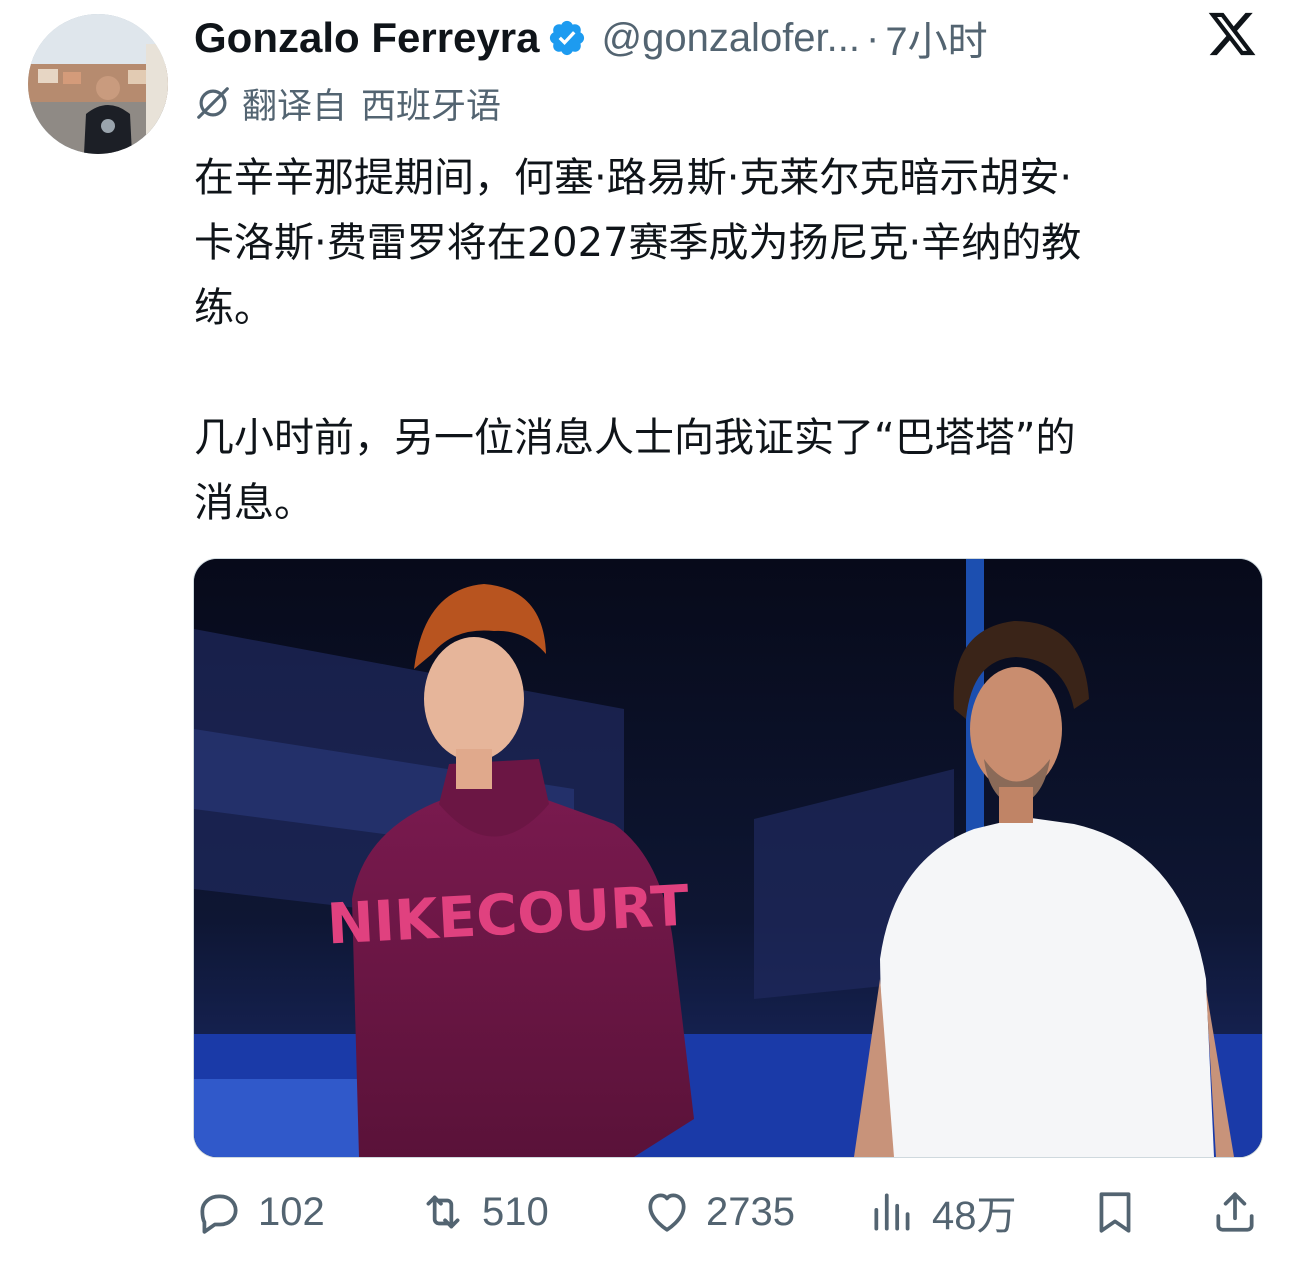 Image resolution: width=1290 pixels, height=1264 pixels. I want to click on translation-indicator: 翻译自 西班牙语, so click(347, 103).